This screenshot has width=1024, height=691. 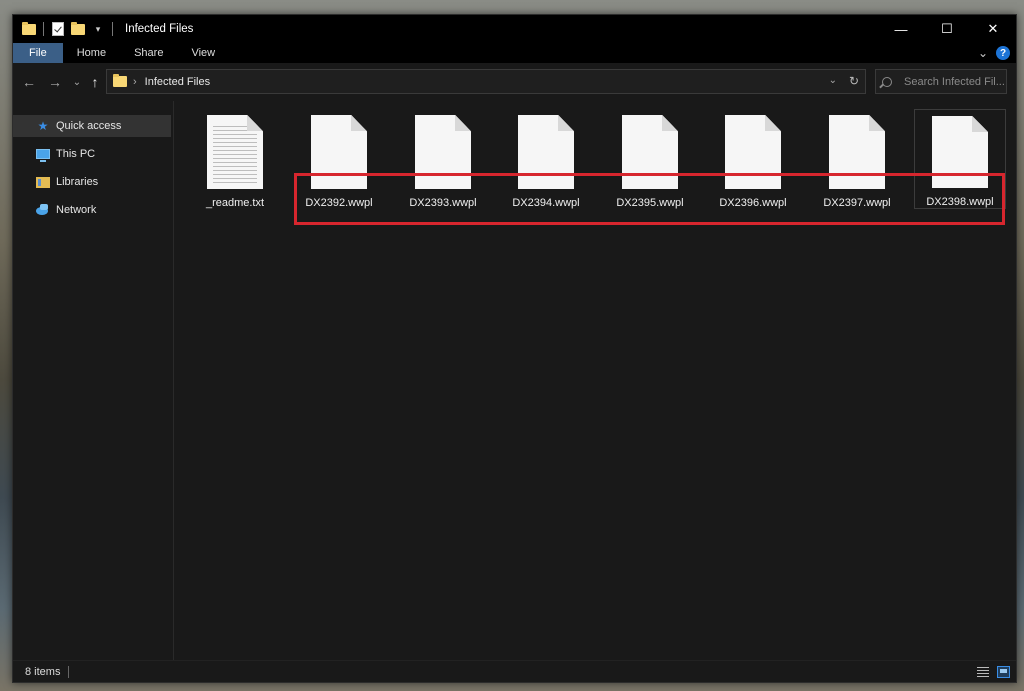 I want to click on file-item: DX2396.wwpl, so click(x=753, y=159).